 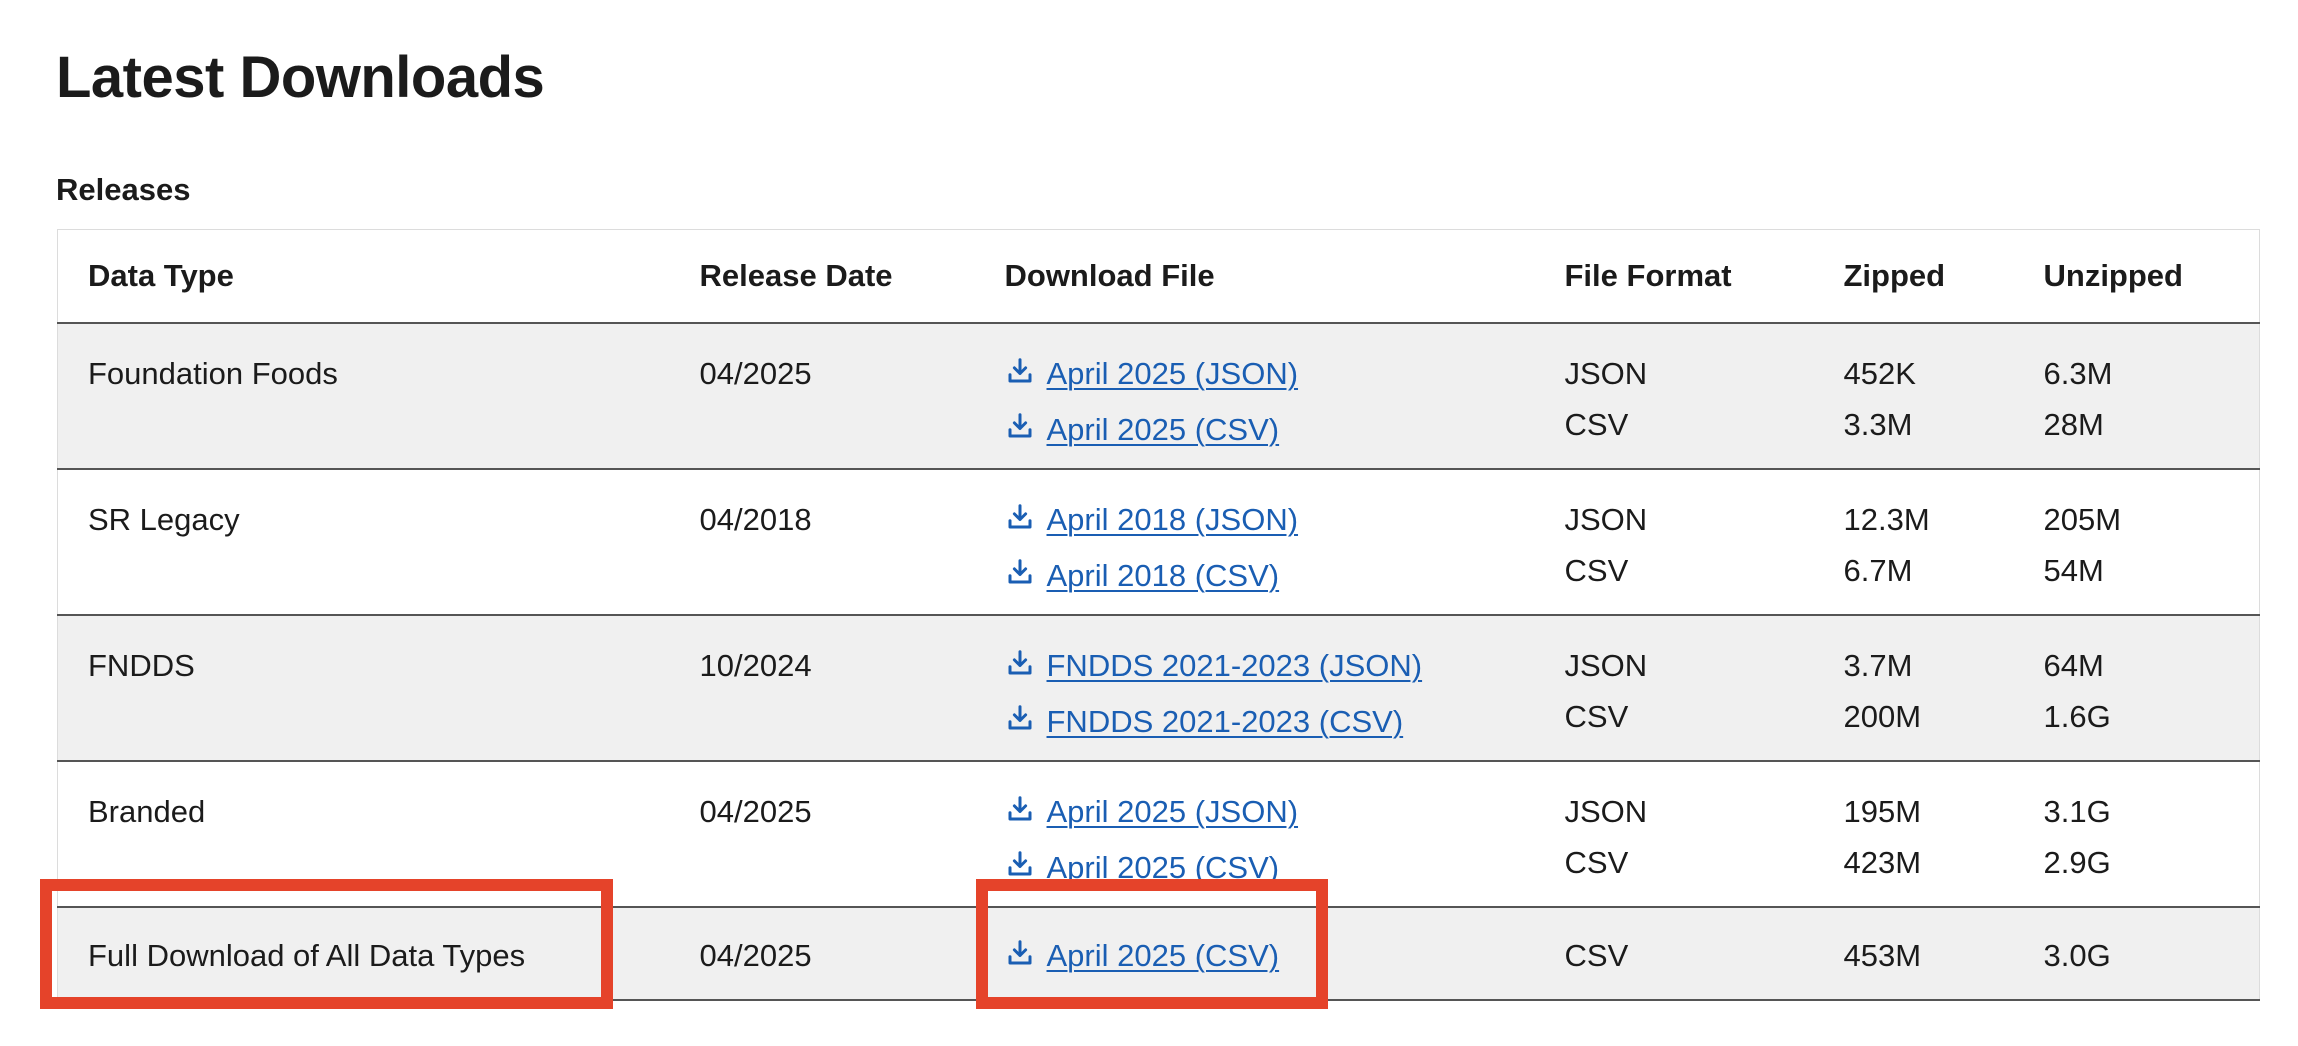 I want to click on release-date-value: 10/2024, so click(x=755, y=665).